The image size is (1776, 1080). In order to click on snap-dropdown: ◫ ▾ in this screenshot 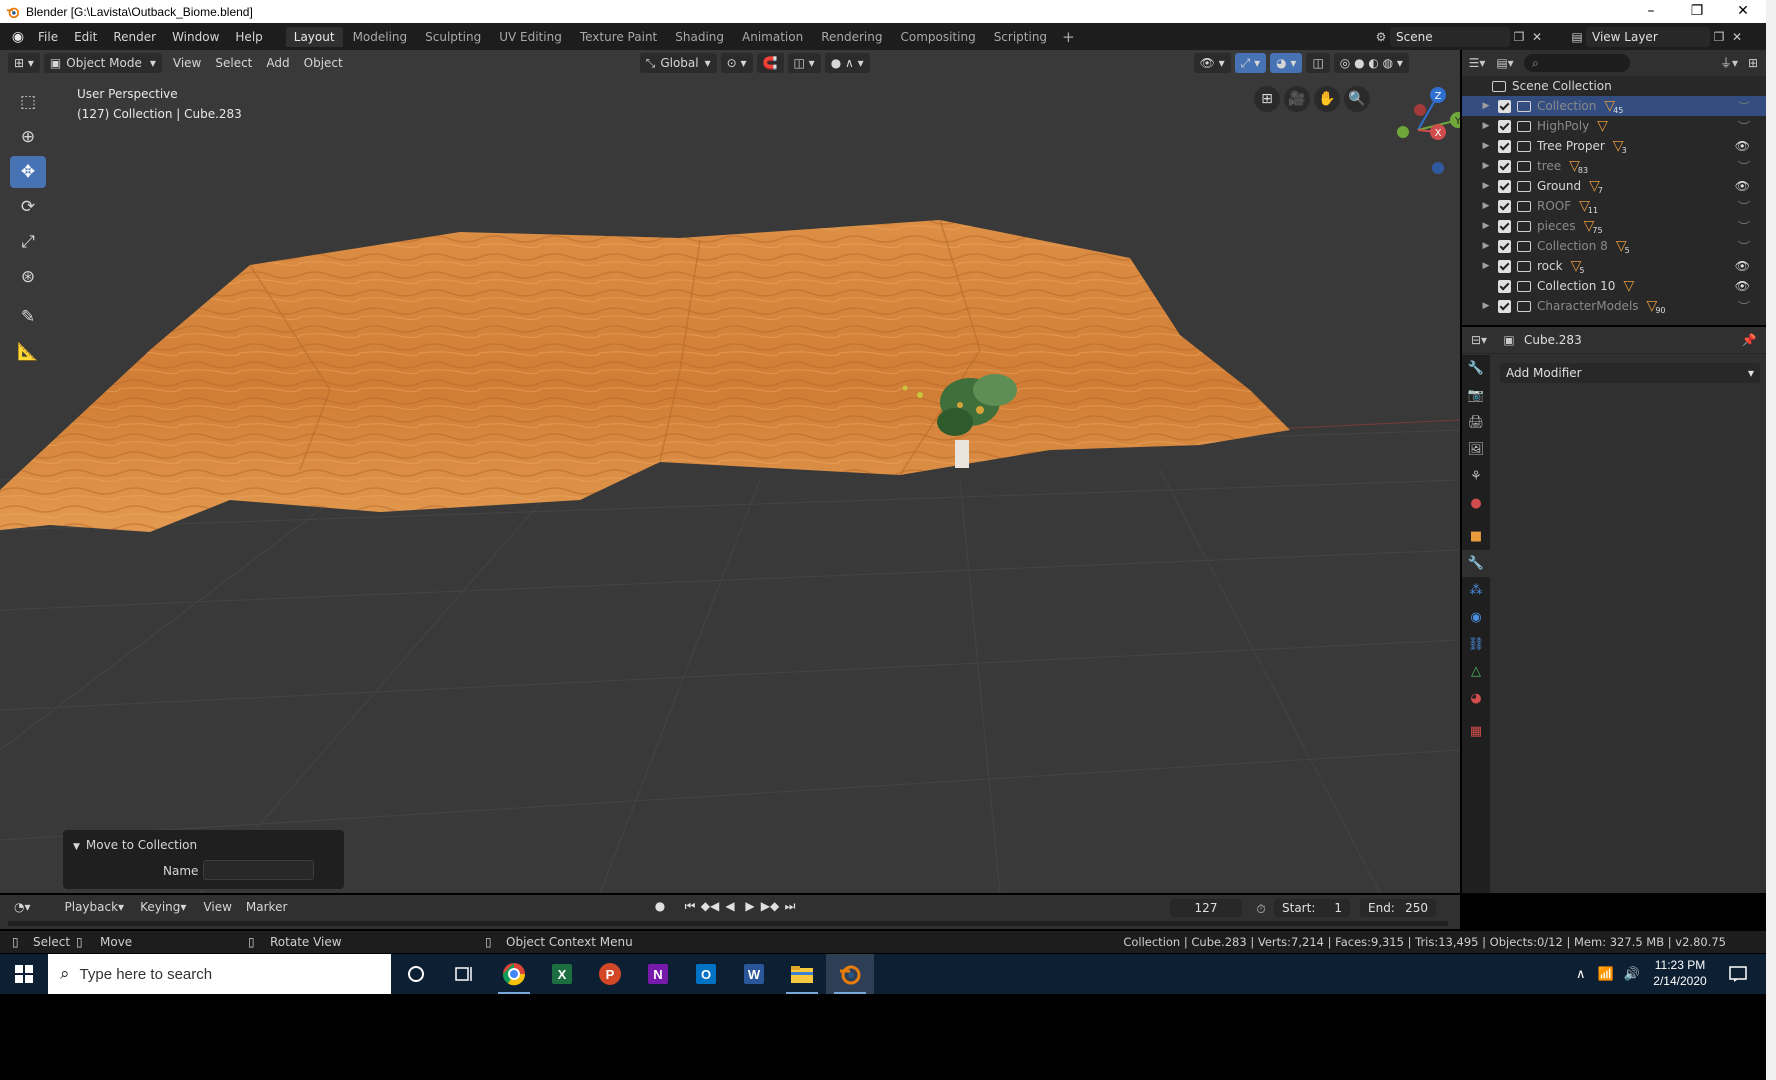, I will do `click(804, 63)`.